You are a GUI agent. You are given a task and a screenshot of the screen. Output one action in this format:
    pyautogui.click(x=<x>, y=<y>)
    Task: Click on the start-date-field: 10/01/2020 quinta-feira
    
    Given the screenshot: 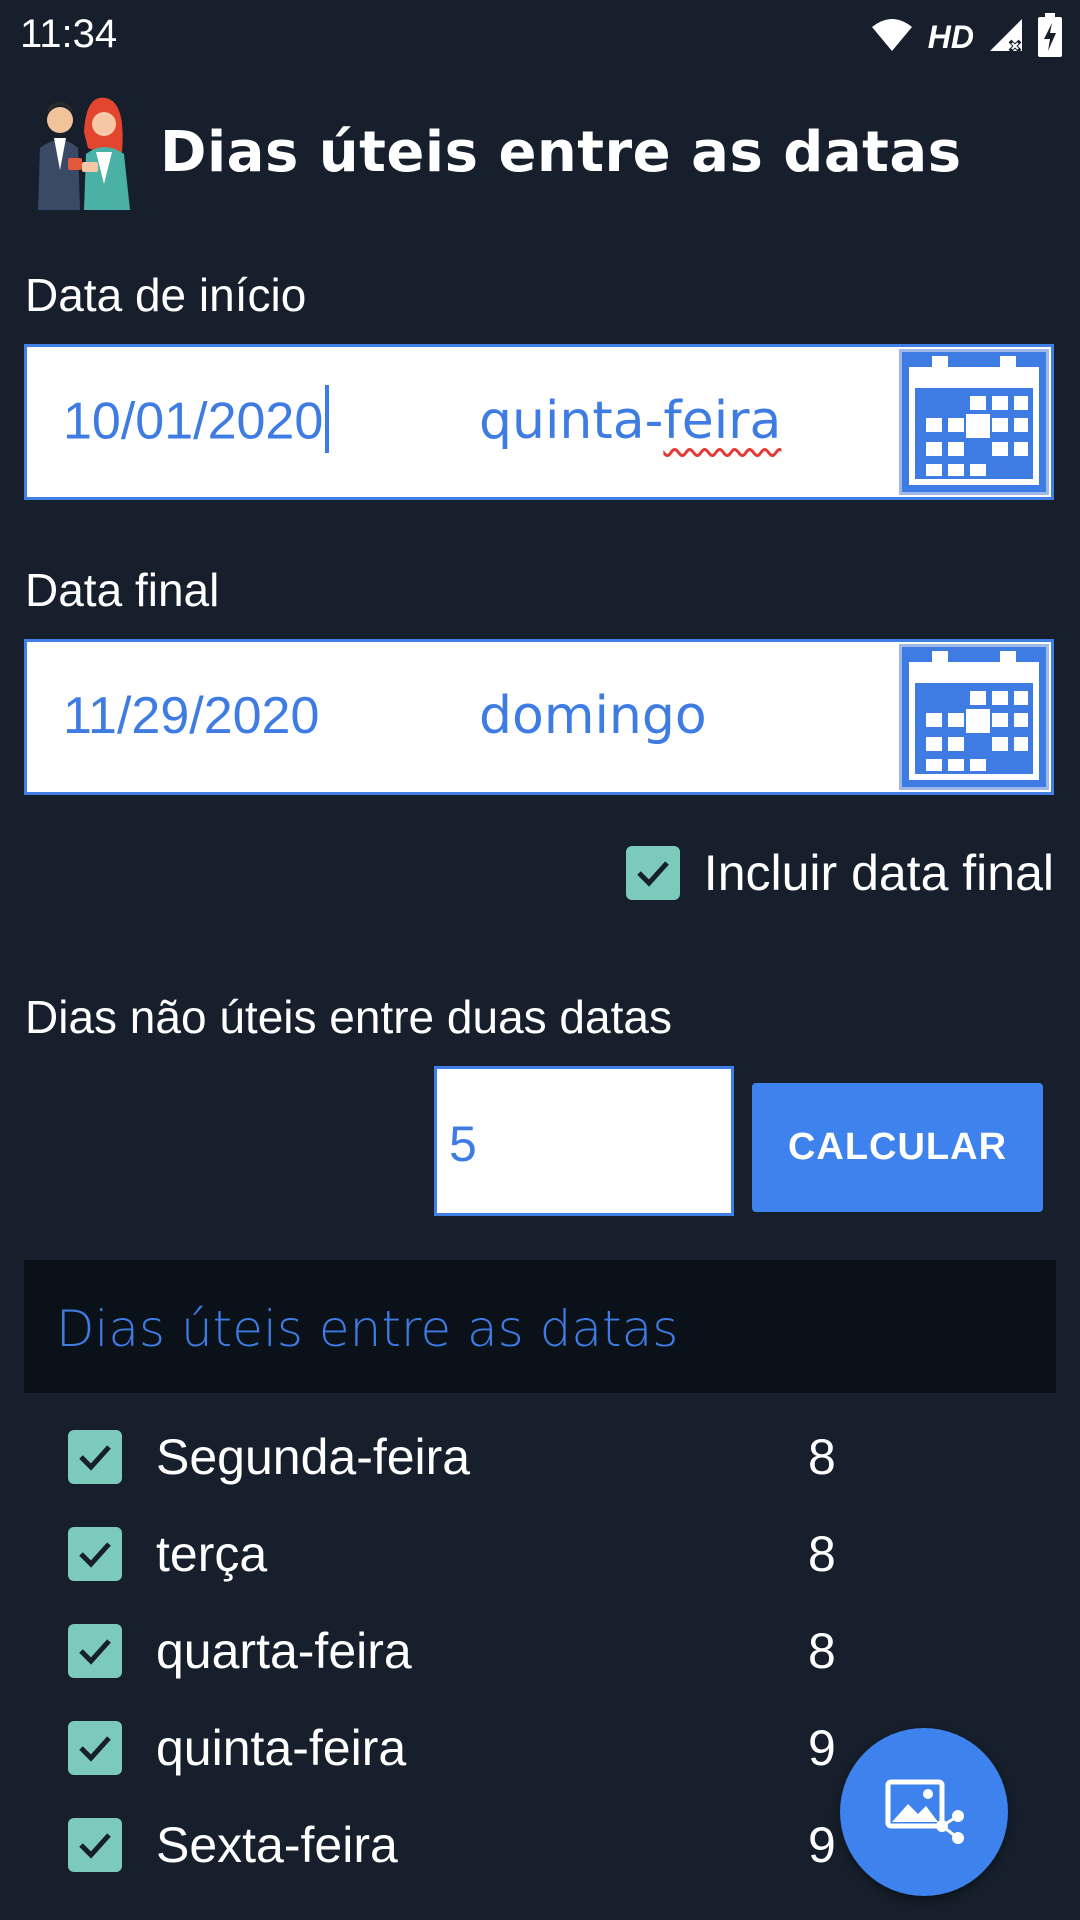 What is the action you would take?
    pyautogui.click(x=539, y=422)
    